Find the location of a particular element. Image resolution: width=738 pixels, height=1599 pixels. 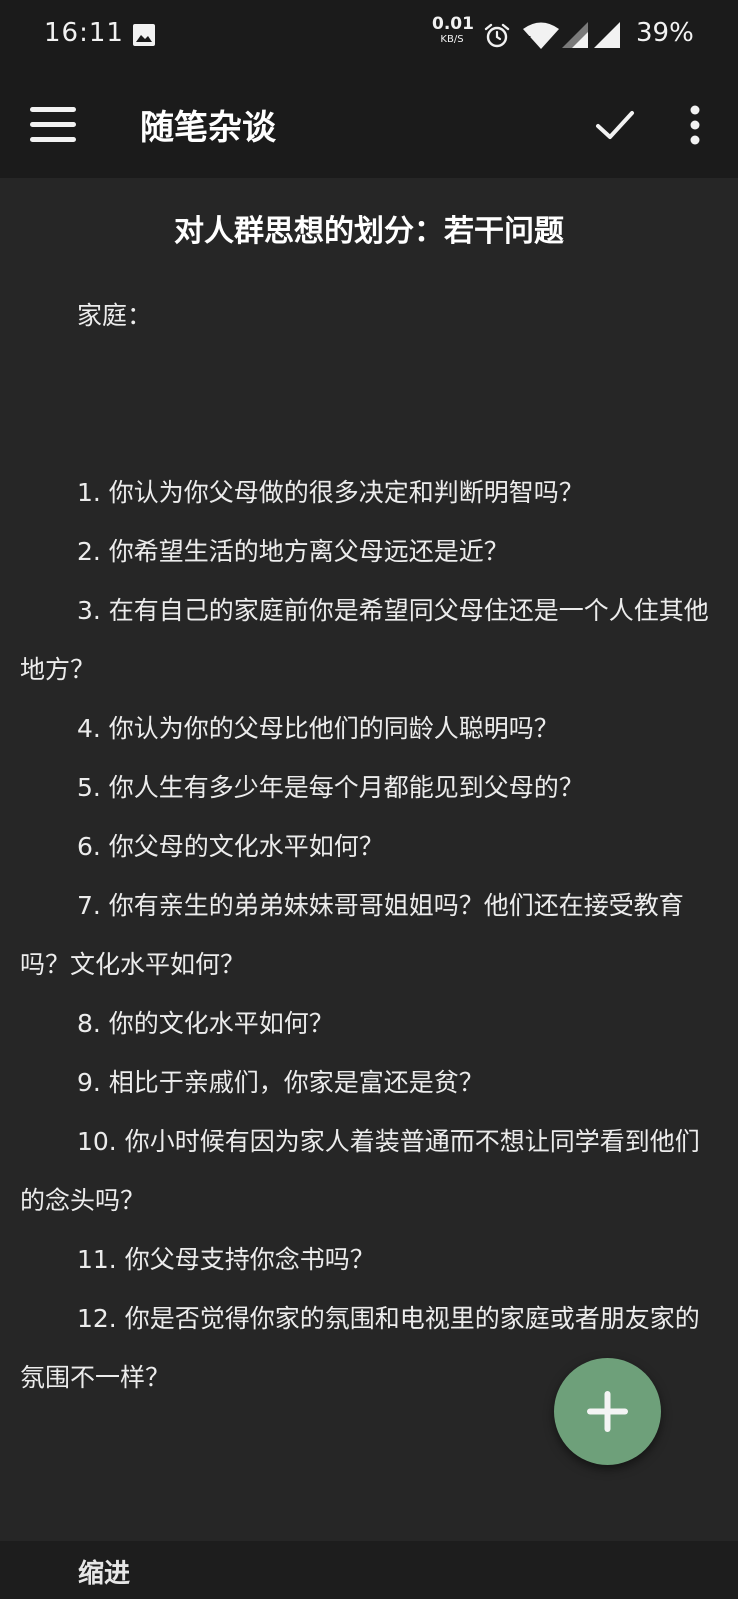

formatting-toolbar: 缩进 is located at coordinates (369, 1570).